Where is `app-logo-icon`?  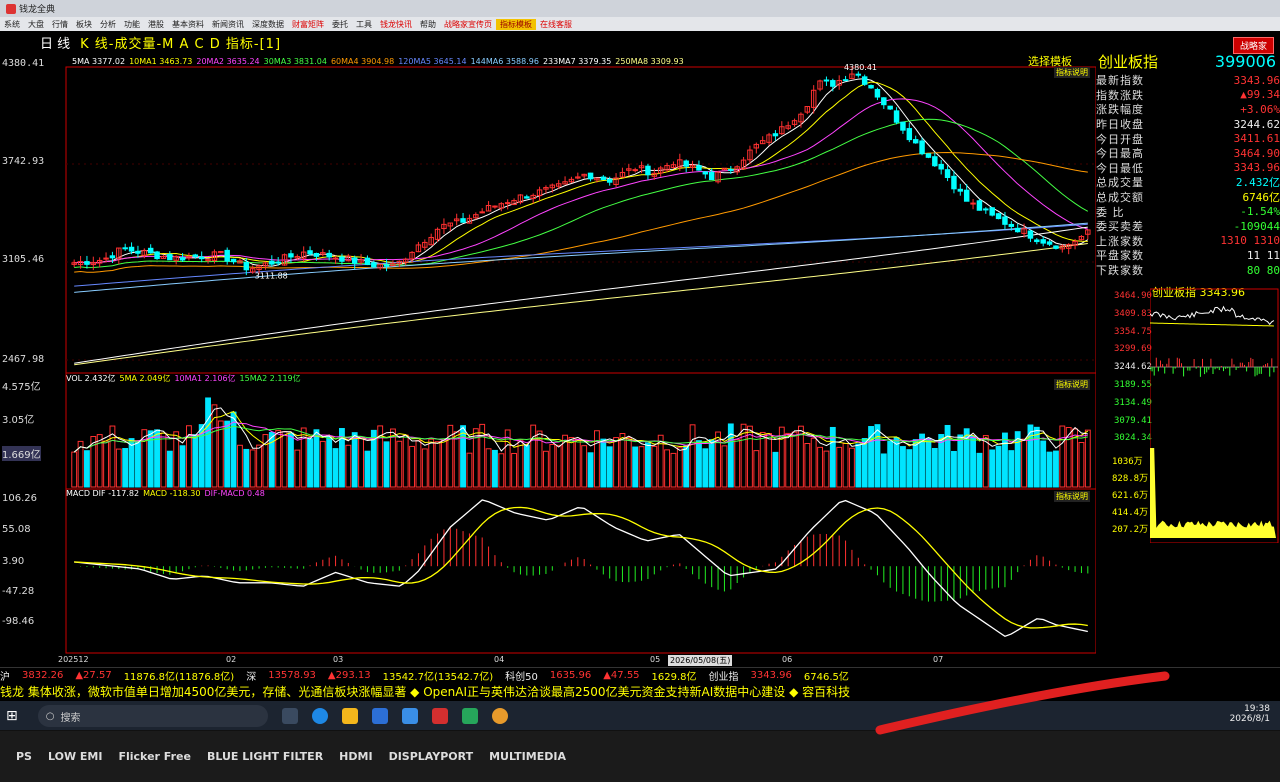
app-logo-icon is located at coordinates (11, 8).